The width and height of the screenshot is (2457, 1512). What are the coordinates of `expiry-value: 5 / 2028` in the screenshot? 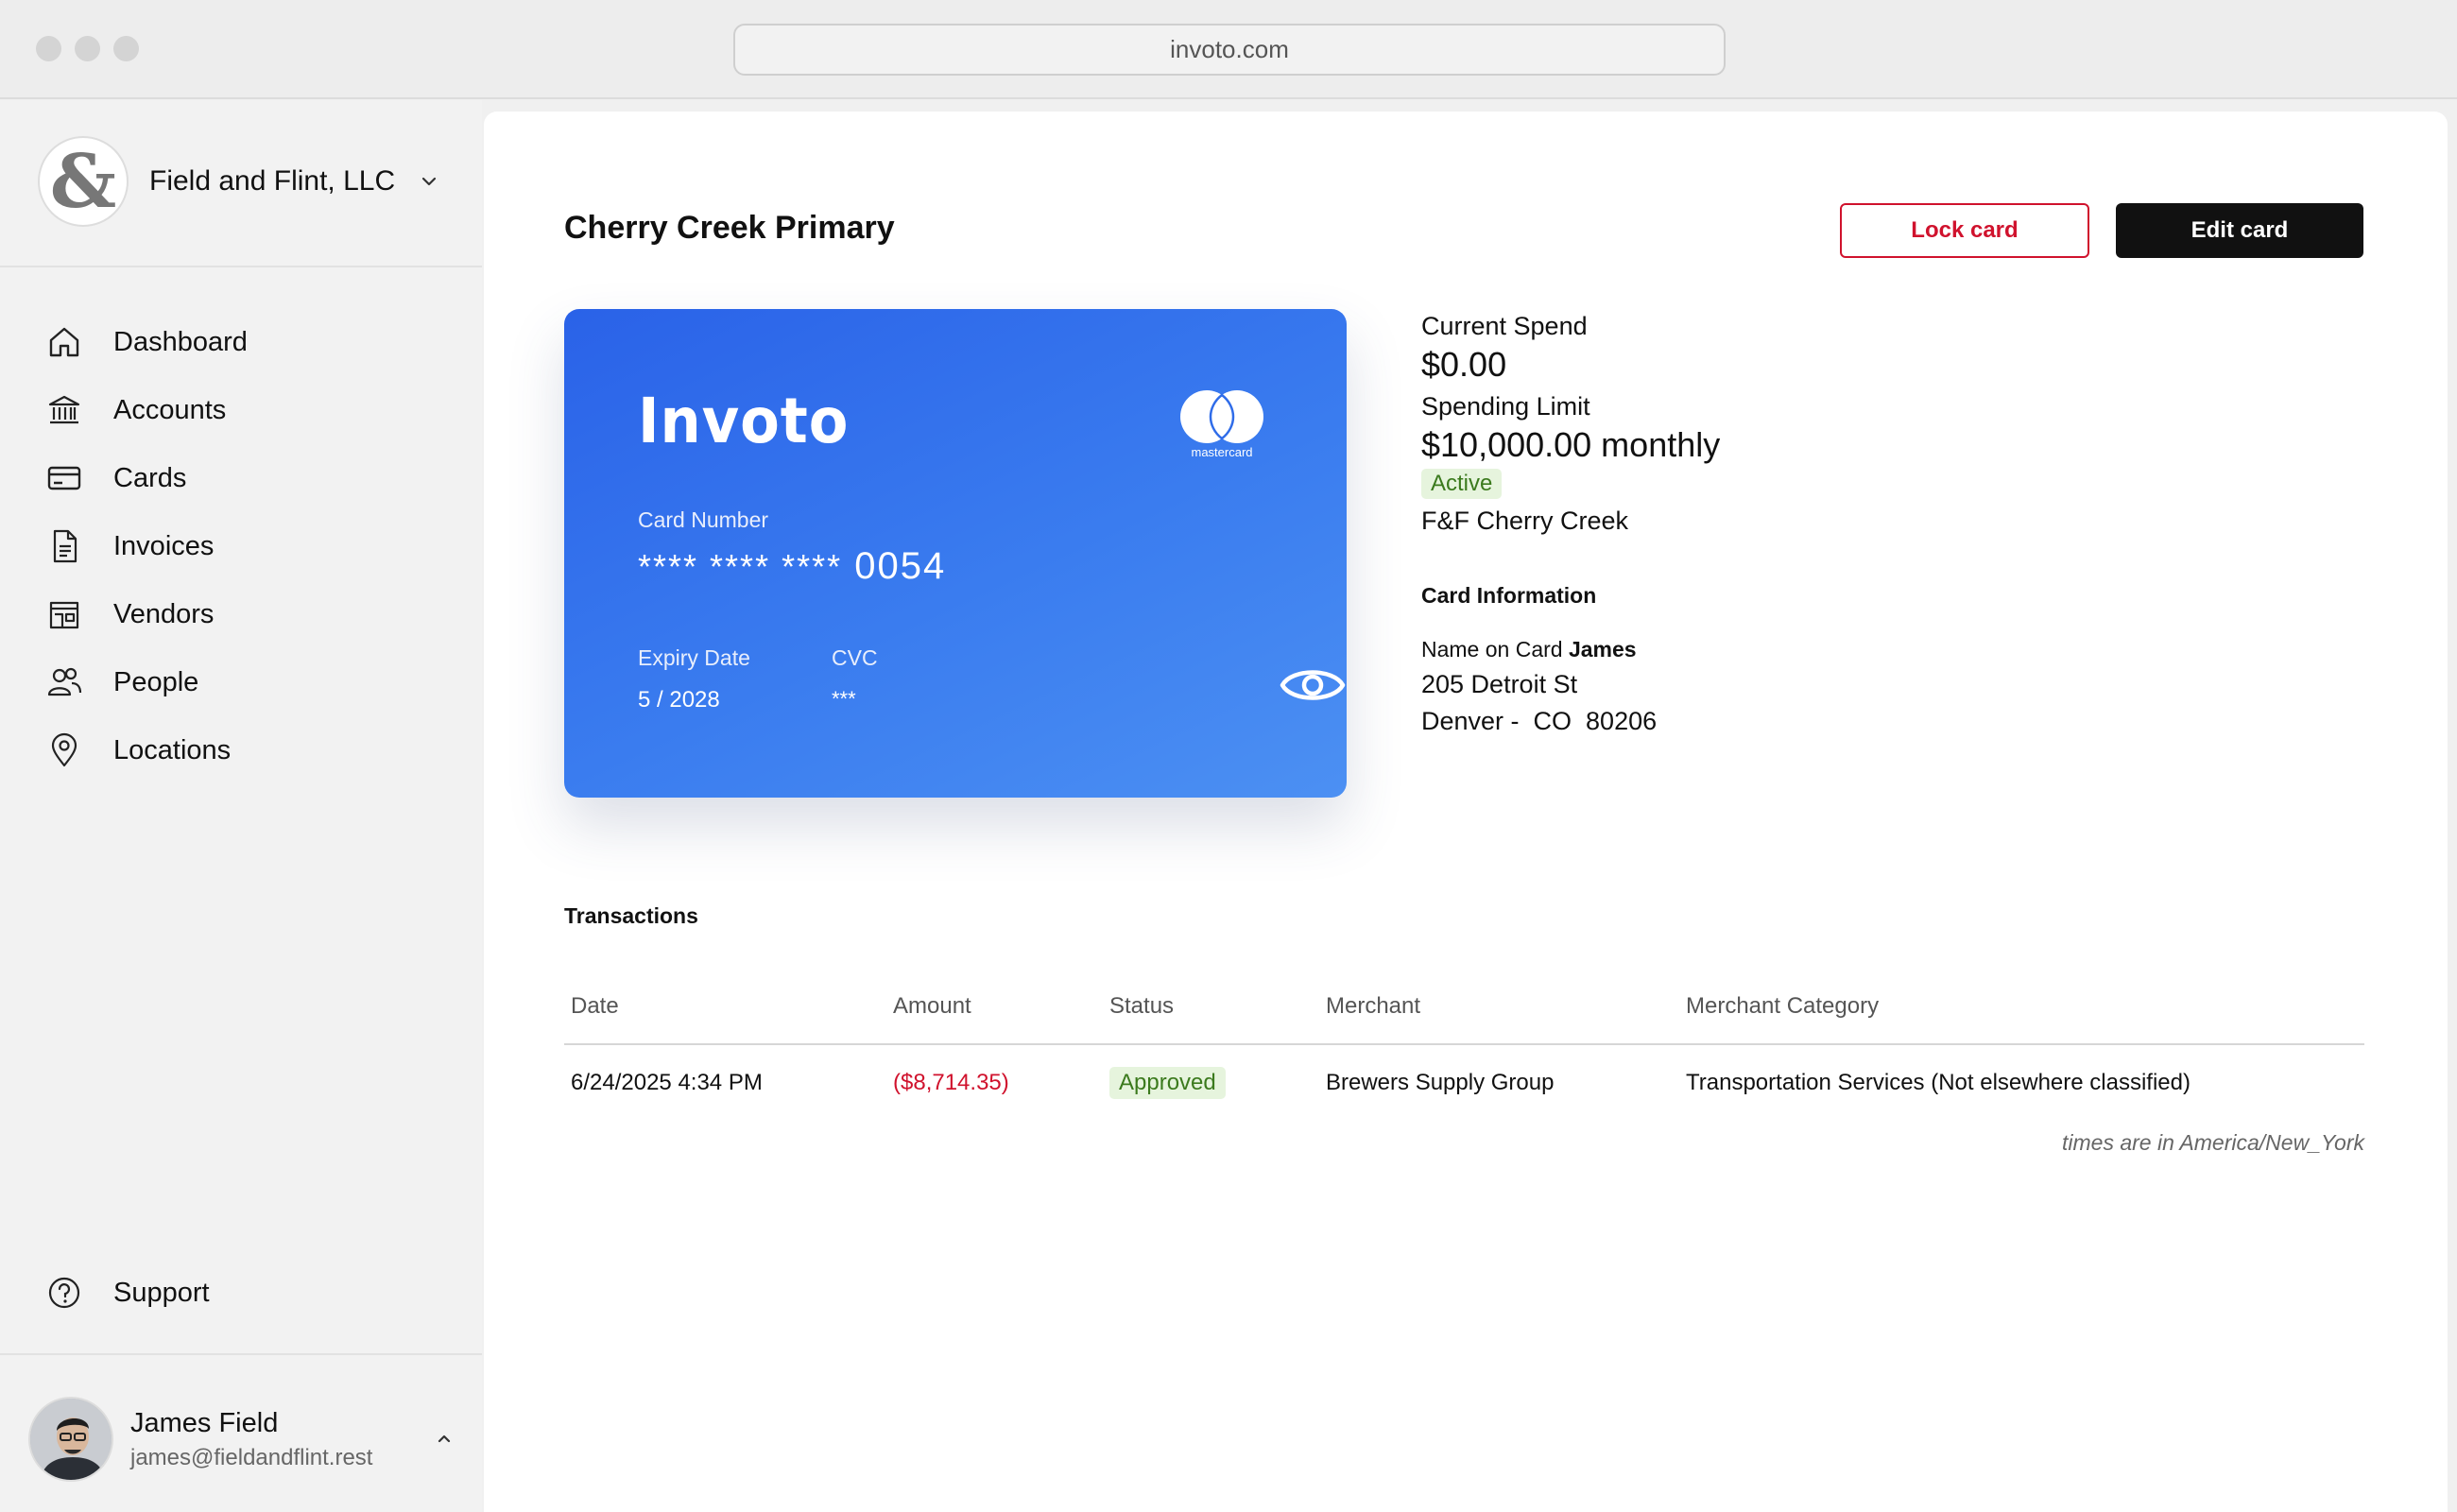 It's located at (679, 700).